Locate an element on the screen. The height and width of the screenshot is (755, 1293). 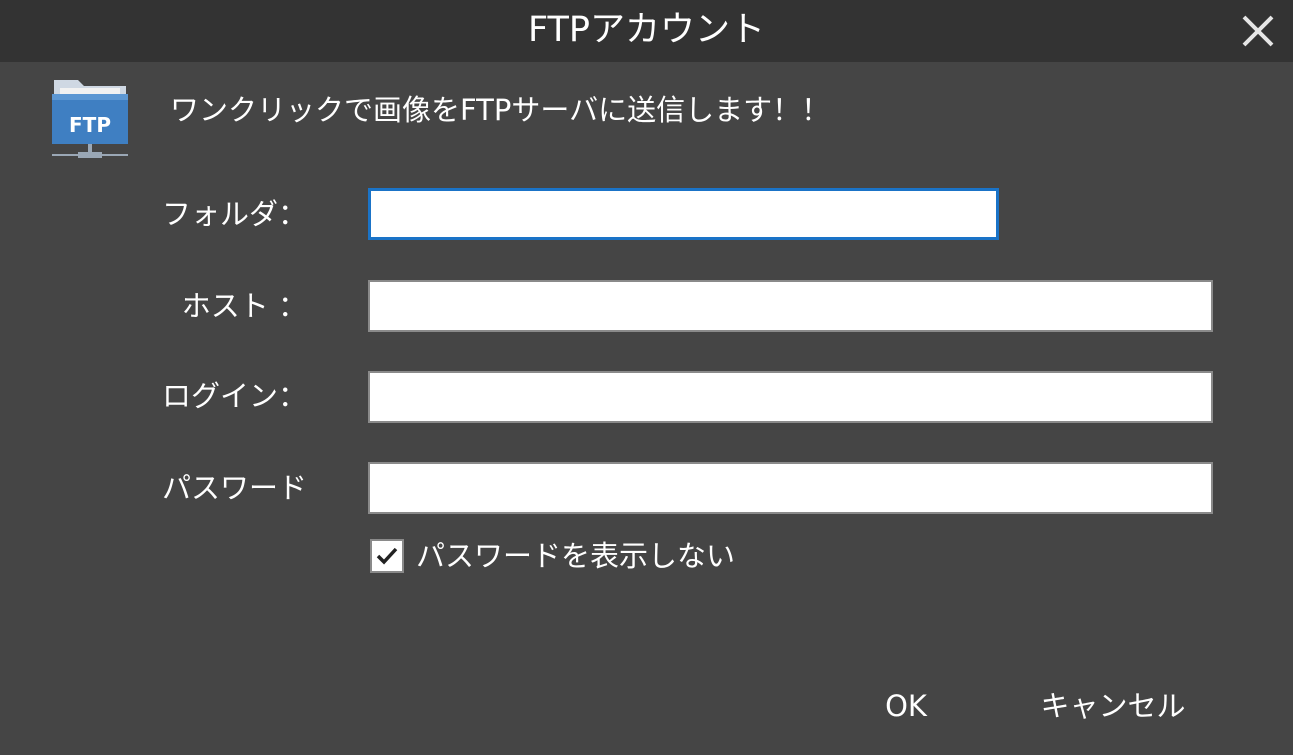
password-label: パスワード is located at coordinates (234, 488).